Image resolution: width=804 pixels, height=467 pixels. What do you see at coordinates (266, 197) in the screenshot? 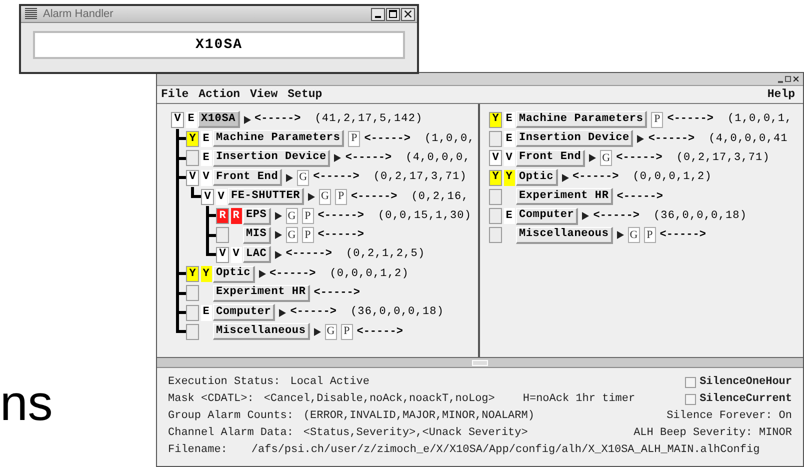
I see `group-name-button: FE-SHUTTER` at bounding box center [266, 197].